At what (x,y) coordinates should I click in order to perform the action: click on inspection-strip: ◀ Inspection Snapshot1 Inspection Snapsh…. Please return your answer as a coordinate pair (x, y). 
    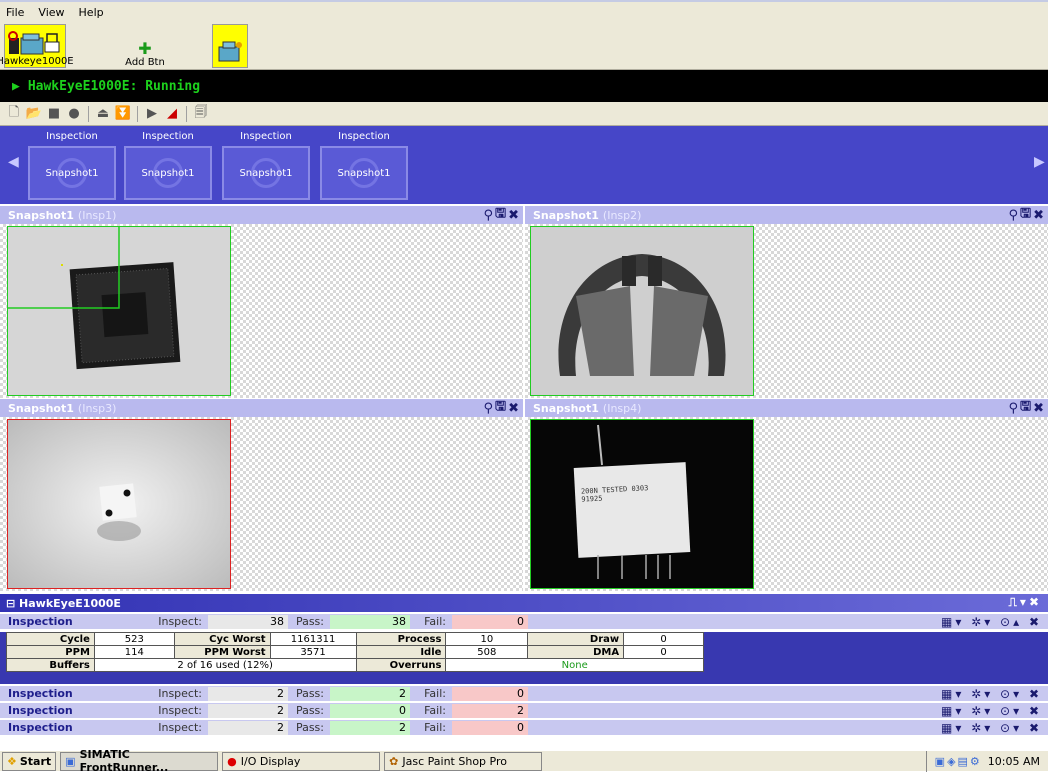
    Looking at the image, I should click on (524, 165).